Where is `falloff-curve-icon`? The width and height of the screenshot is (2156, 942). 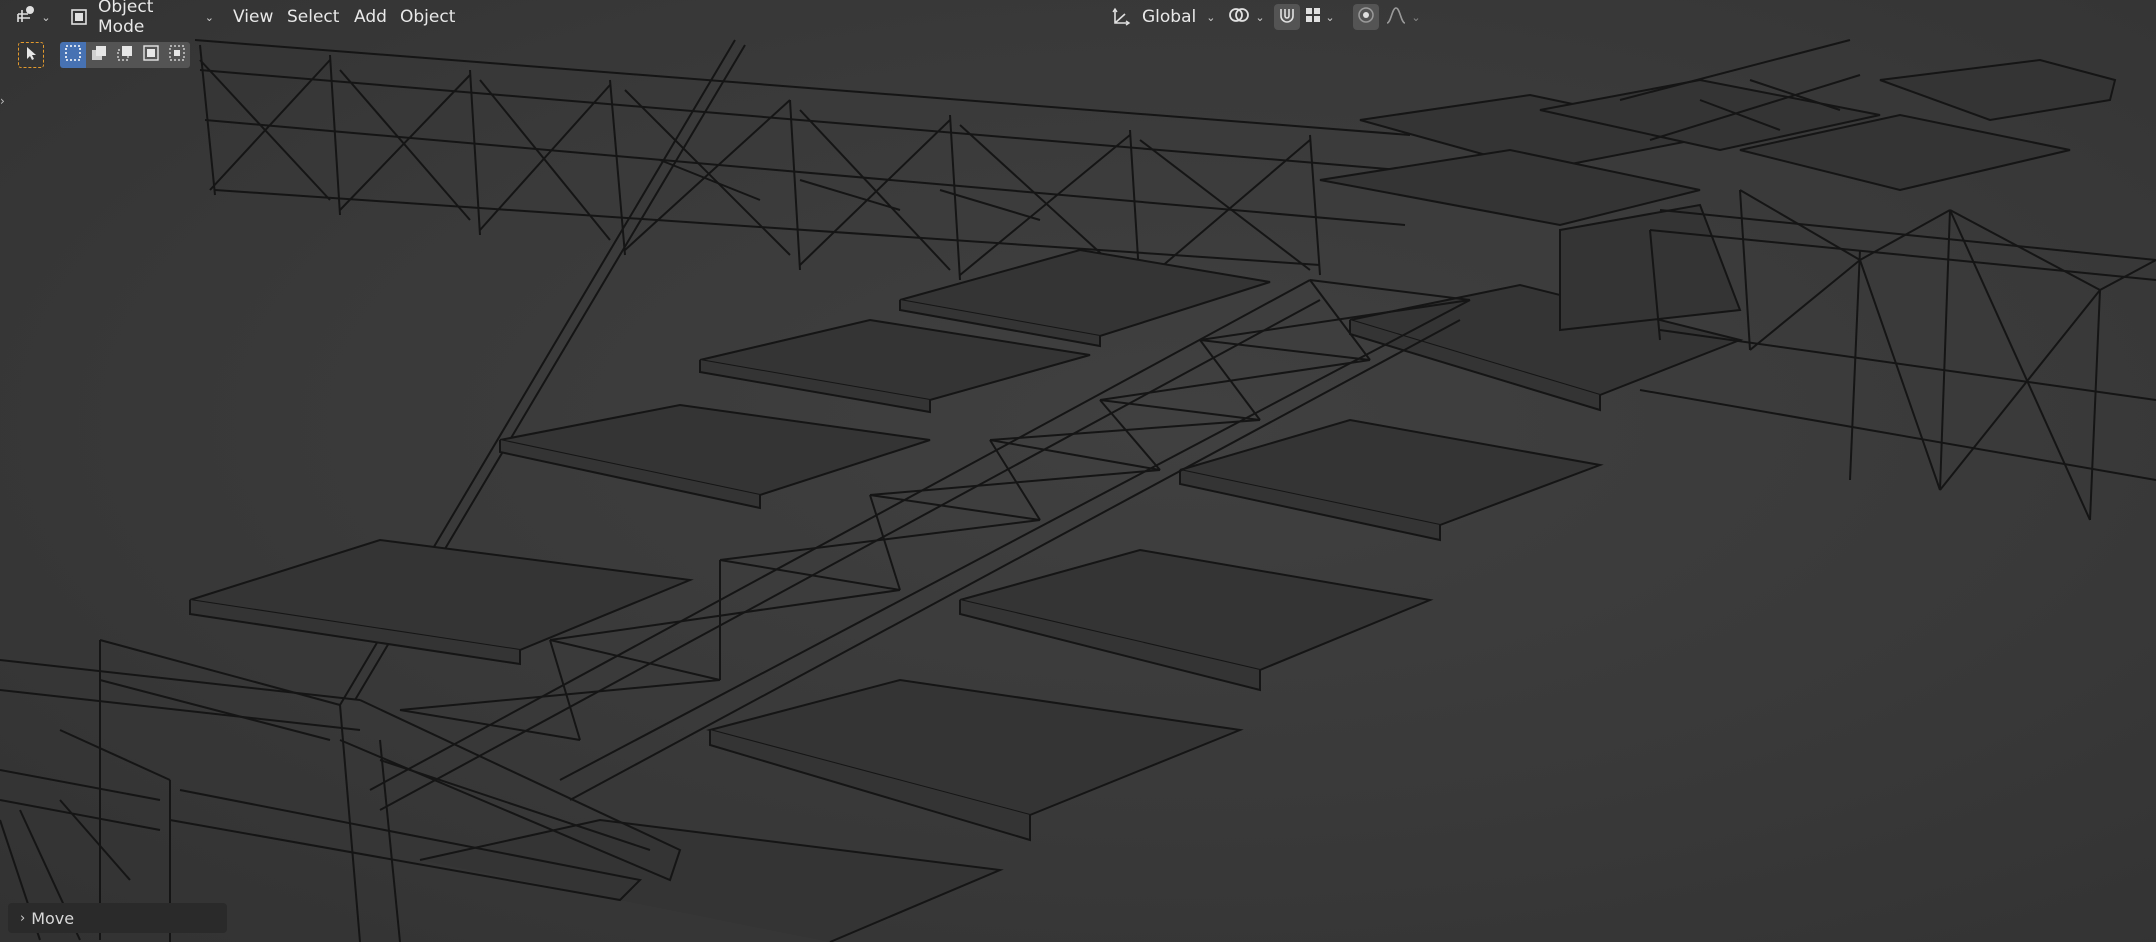
falloff-curve-icon is located at coordinates (1396, 17).